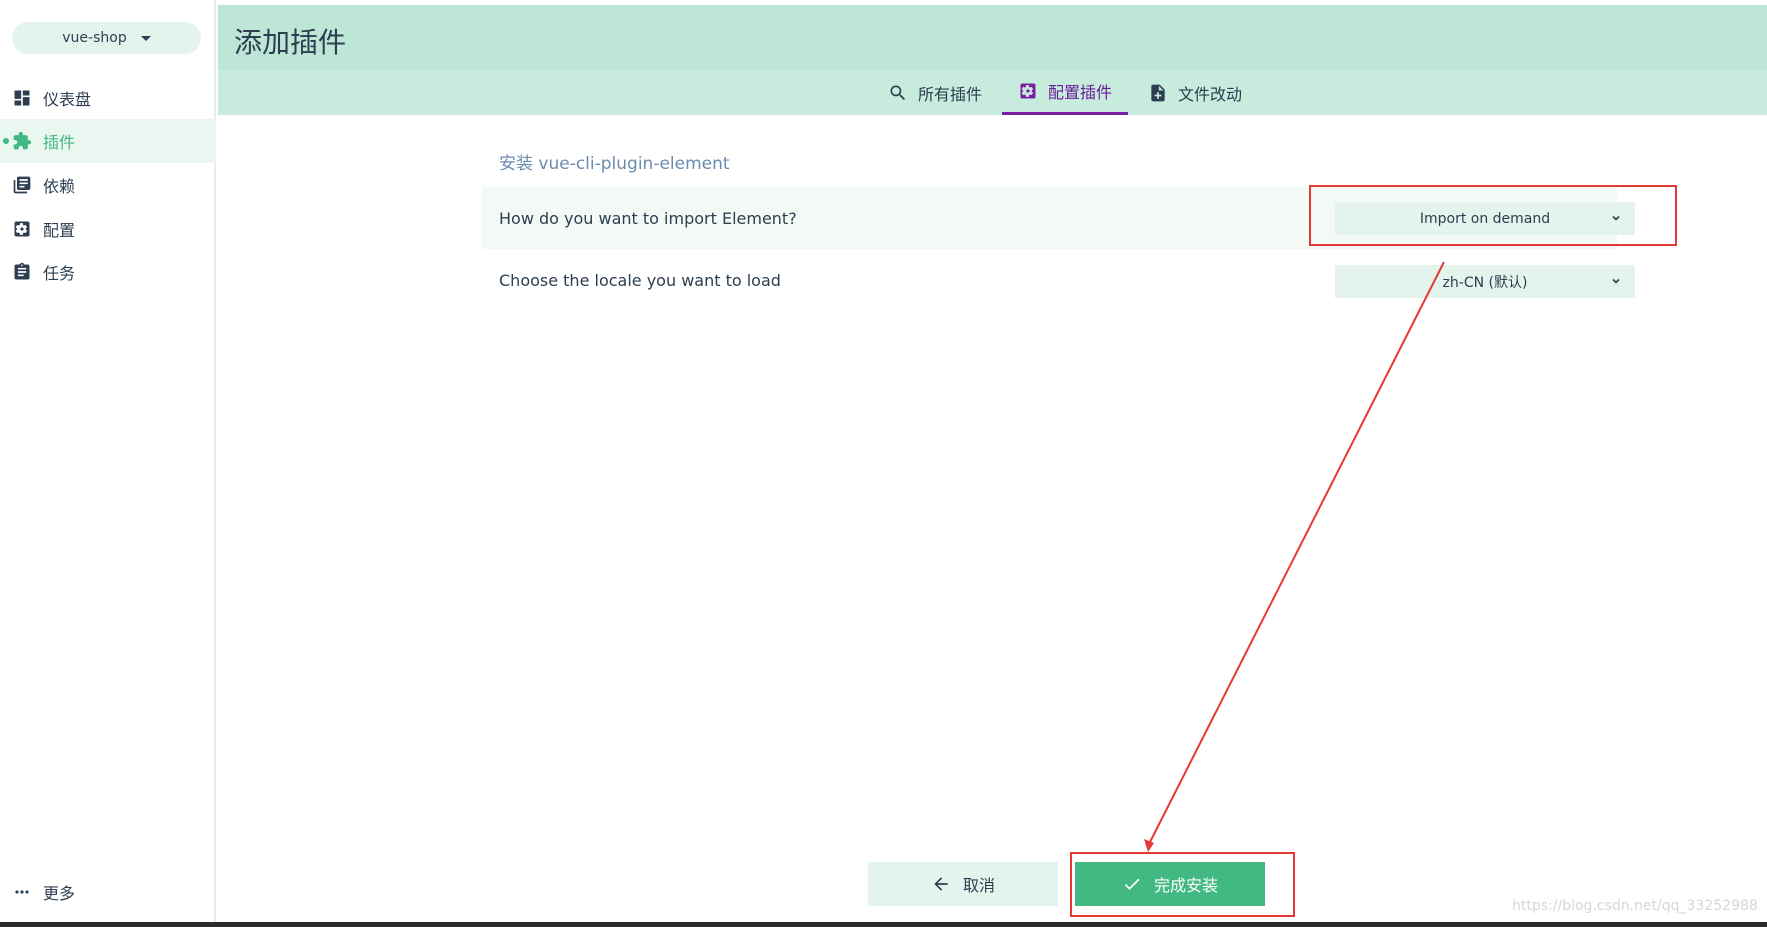  What do you see at coordinates (978, 885) in the screenshot?
I see `cancel-button-label: 取消` at bounding box center [978, 885].